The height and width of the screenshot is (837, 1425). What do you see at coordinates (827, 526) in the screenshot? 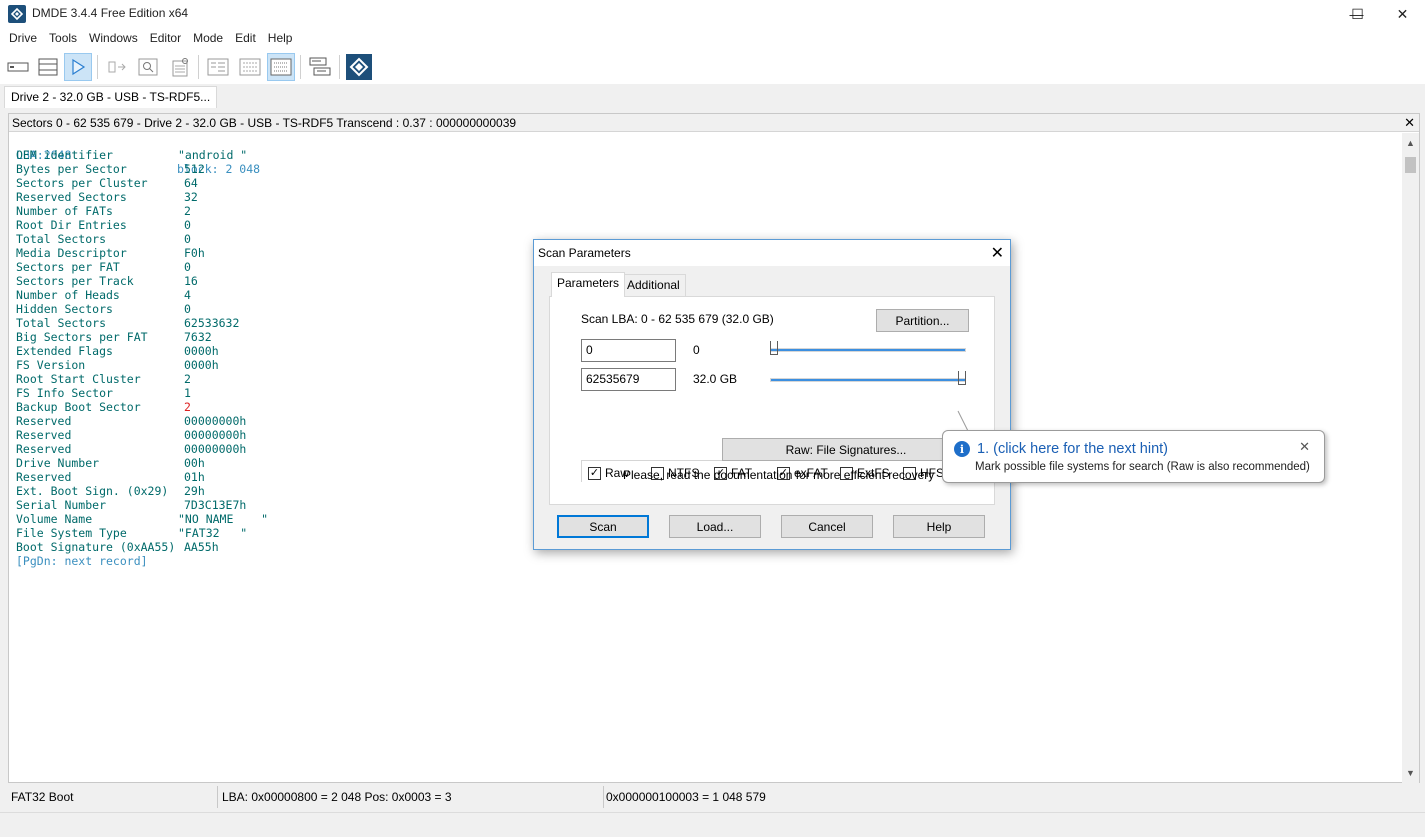
I see `cancel-button: Cancel` at bounding box center [827, 526].